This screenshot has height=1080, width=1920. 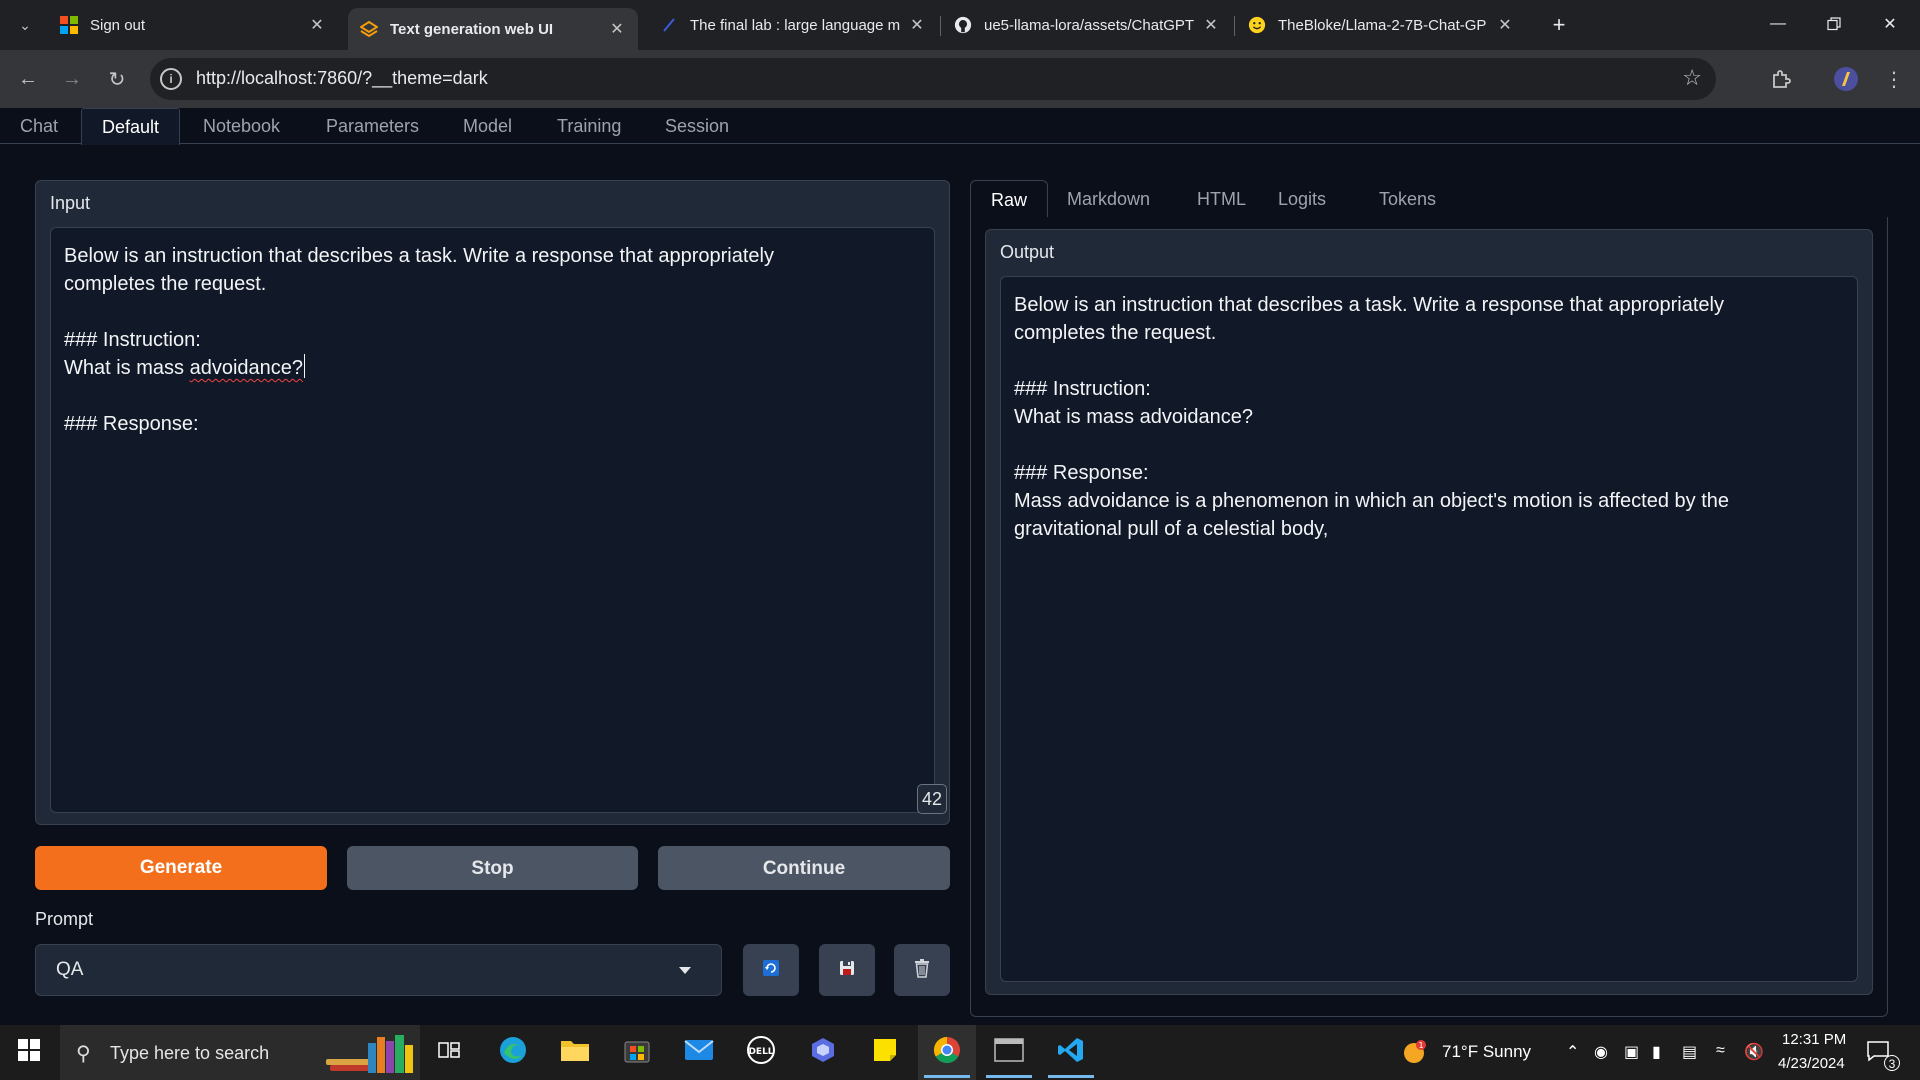 I want to click on svg-text: DELL, so click(x=760, y=1052).